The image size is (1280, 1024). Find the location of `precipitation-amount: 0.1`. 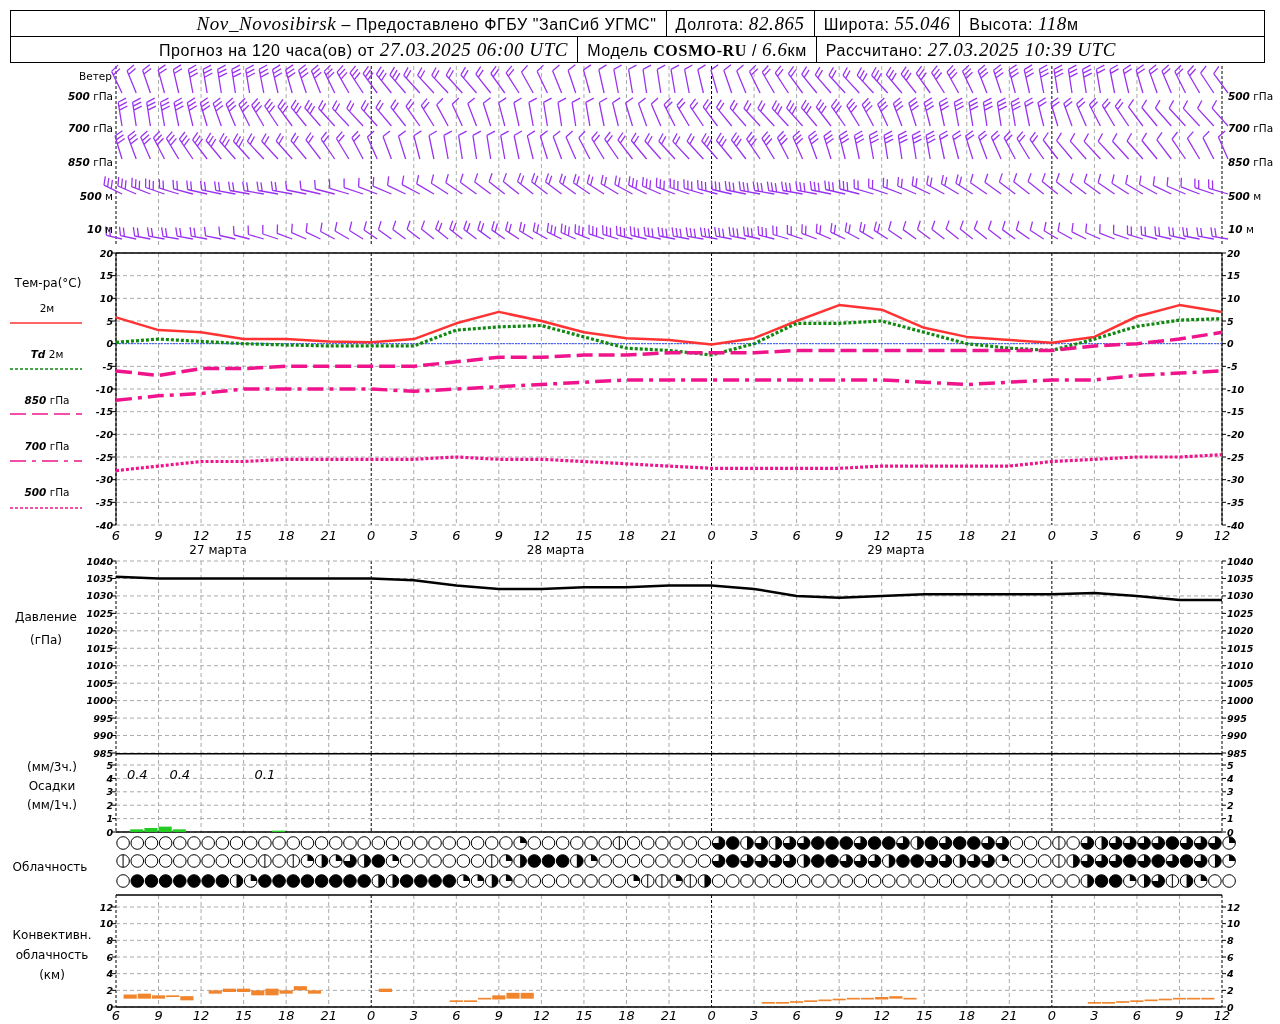

precipitation-amount: 0.1 is located at coordinates (265, 775).